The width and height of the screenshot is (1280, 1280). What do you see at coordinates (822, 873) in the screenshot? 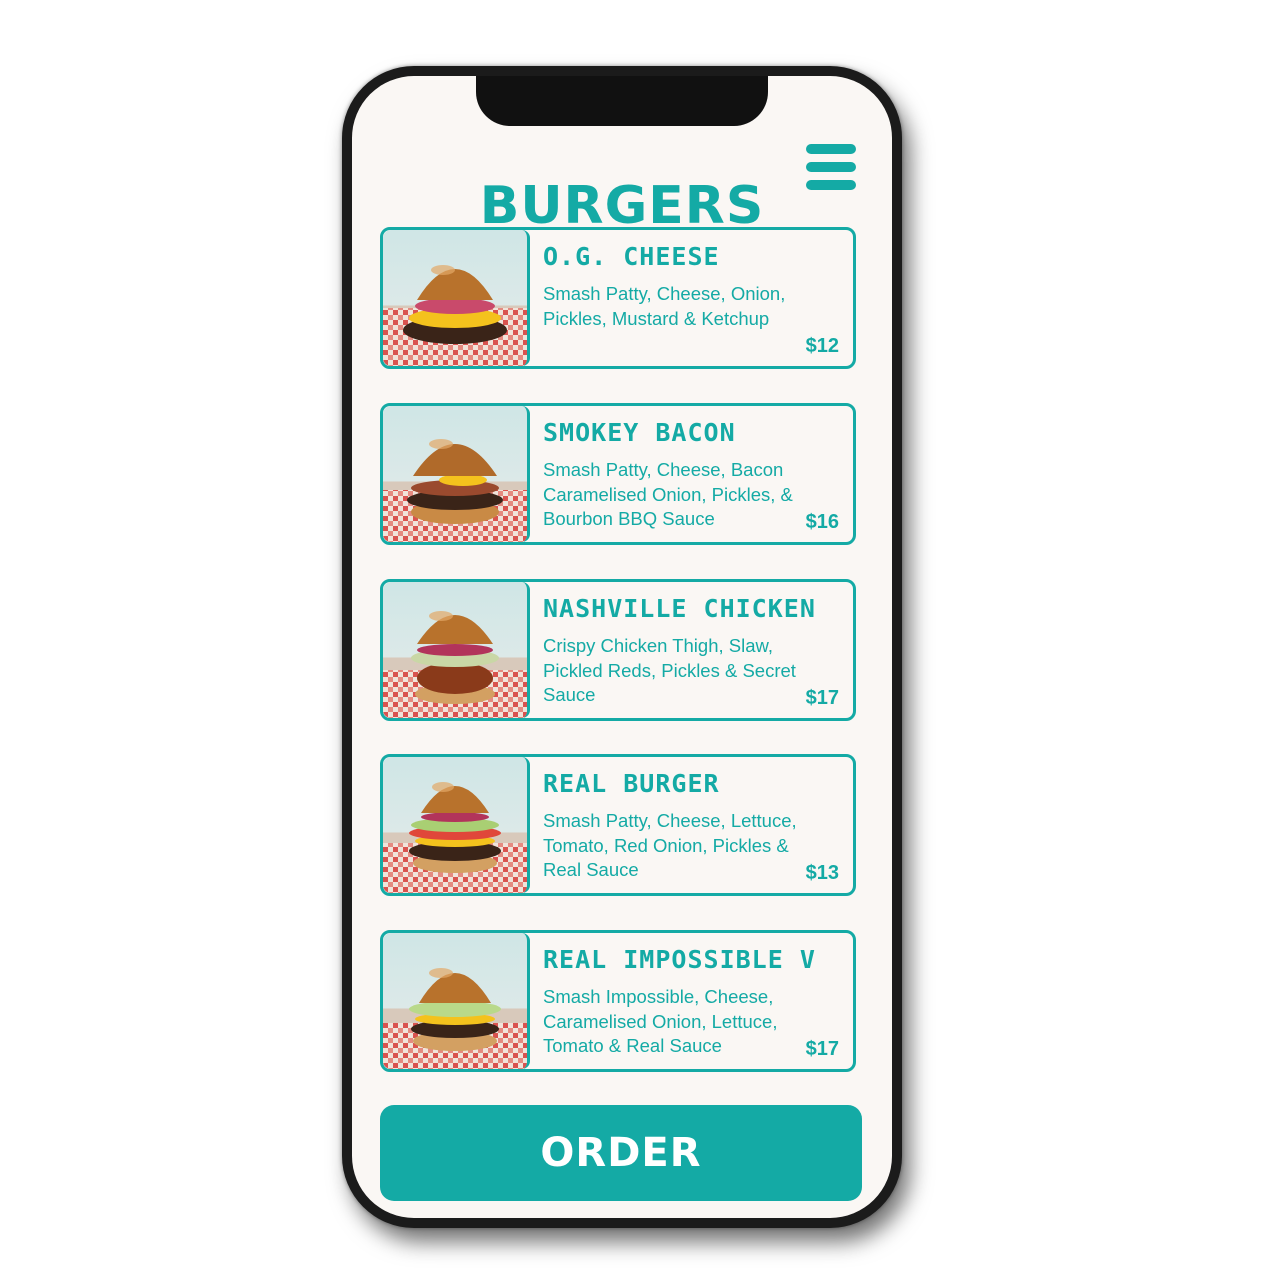
I see `item-price: $13` at bounding box center [822, 873].